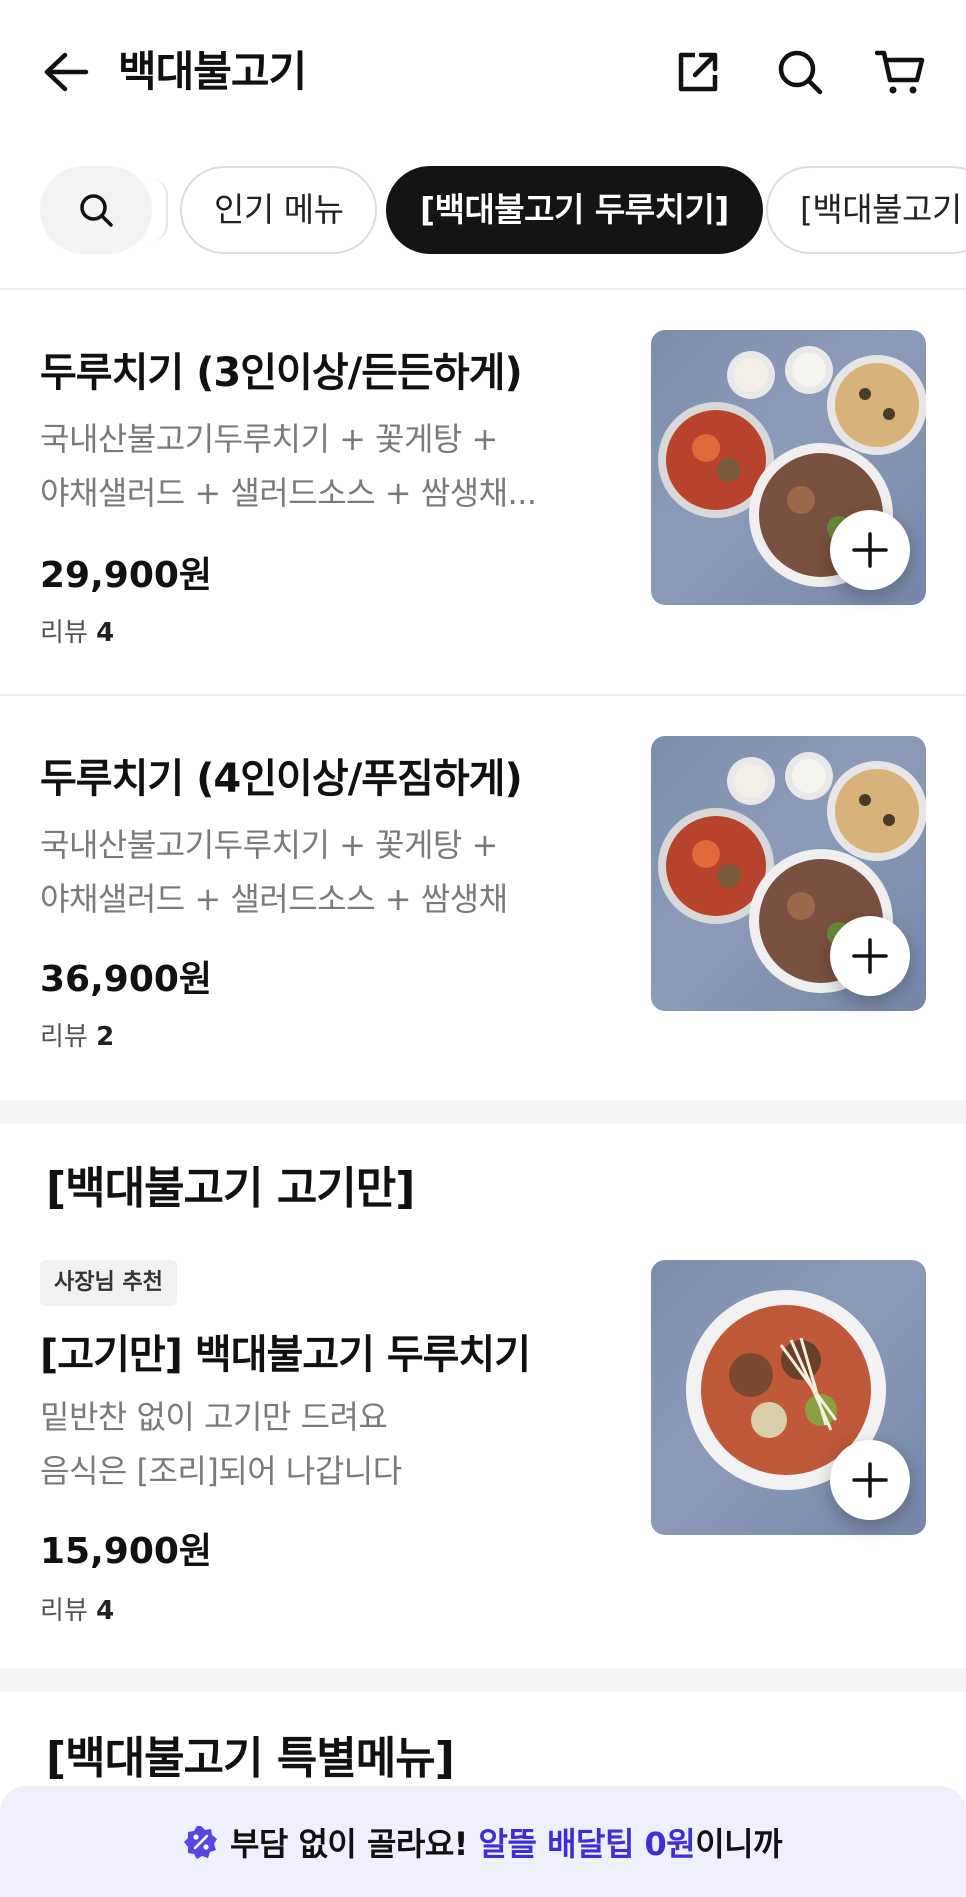 The width and height of the screenshot is (966, 1897). I want to click on category-tab-bar: 인기 메뉴 [백대불고기 두루치기] [백대불고기, so click(483, 210).